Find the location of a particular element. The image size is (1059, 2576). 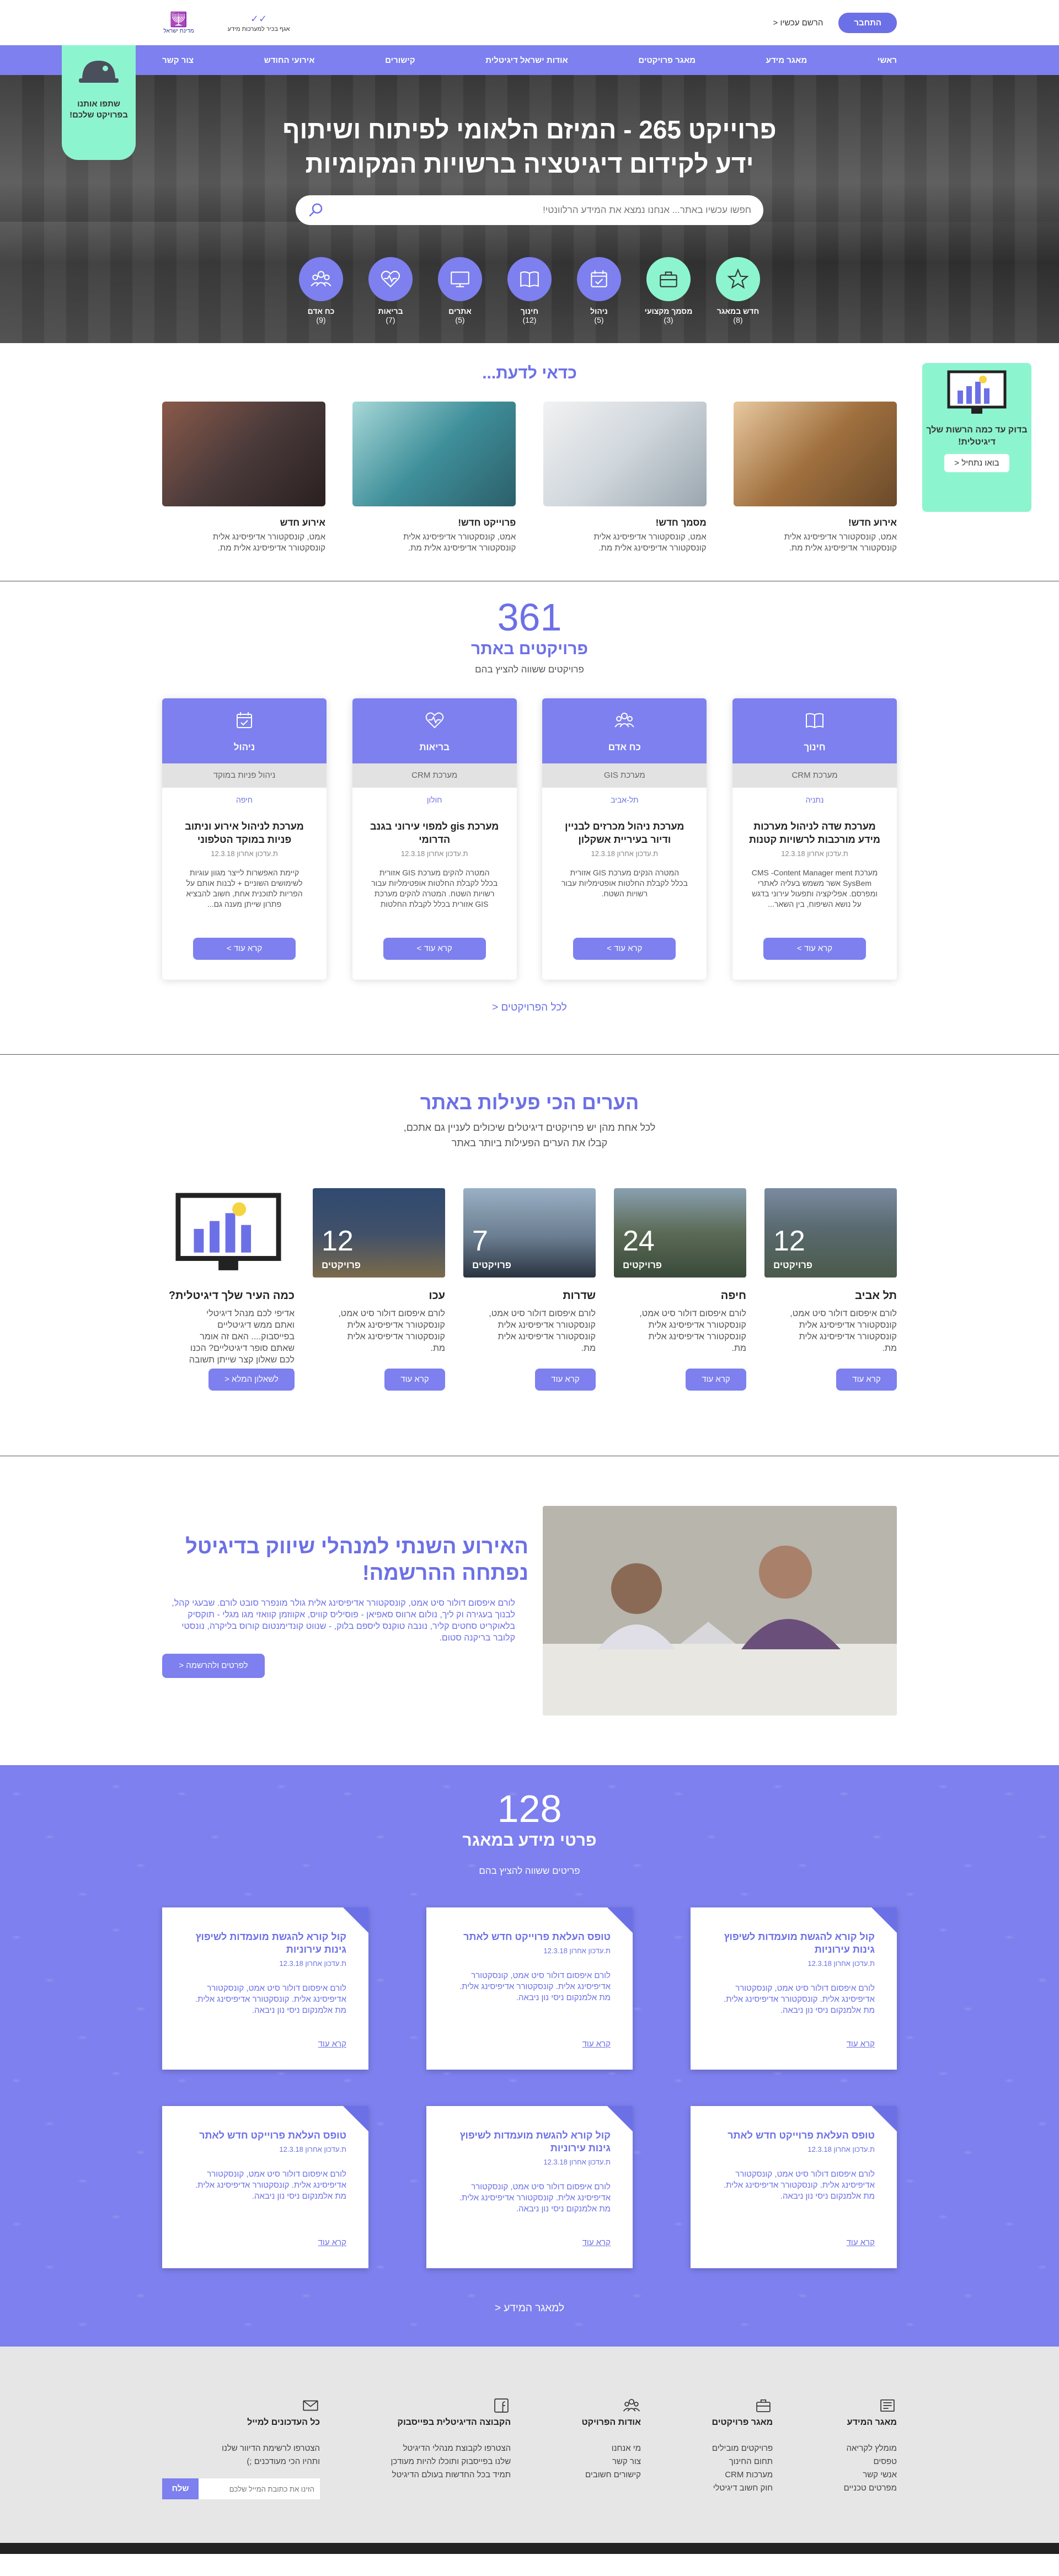

footer-link: מפרטים טכניים is located at coordinates (870, 2488).